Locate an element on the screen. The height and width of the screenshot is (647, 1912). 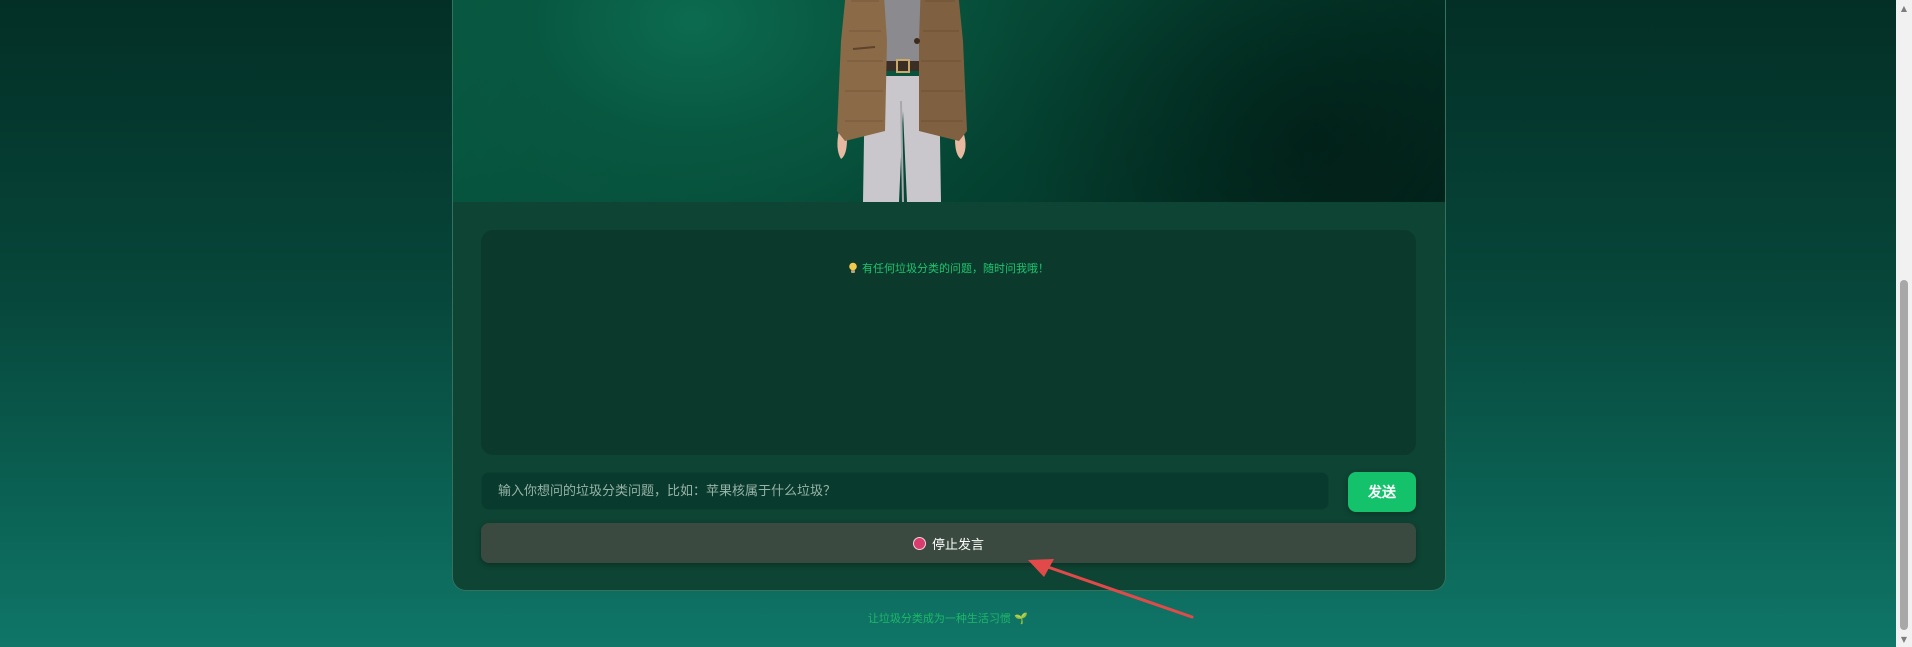
annotation-arrow is located at coordinates (1111, 589).